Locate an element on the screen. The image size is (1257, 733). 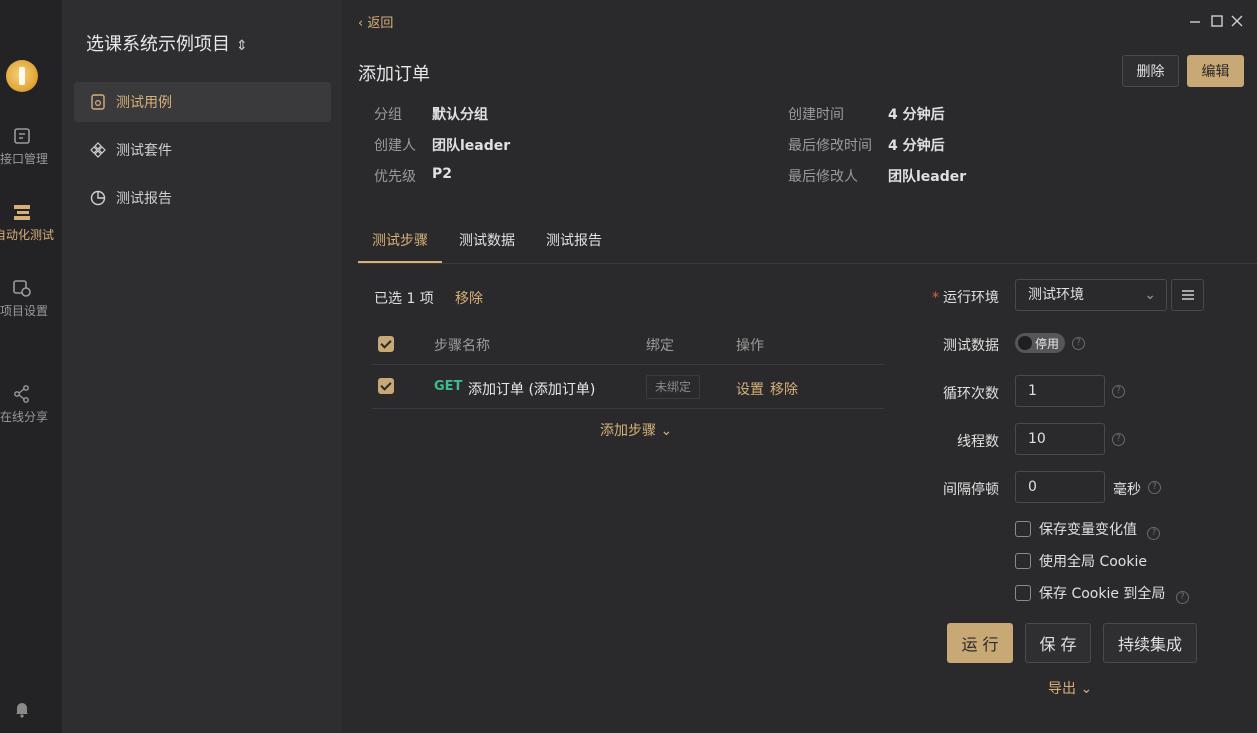
nav-label: 测试报告 is located at coordinates (144, 199).